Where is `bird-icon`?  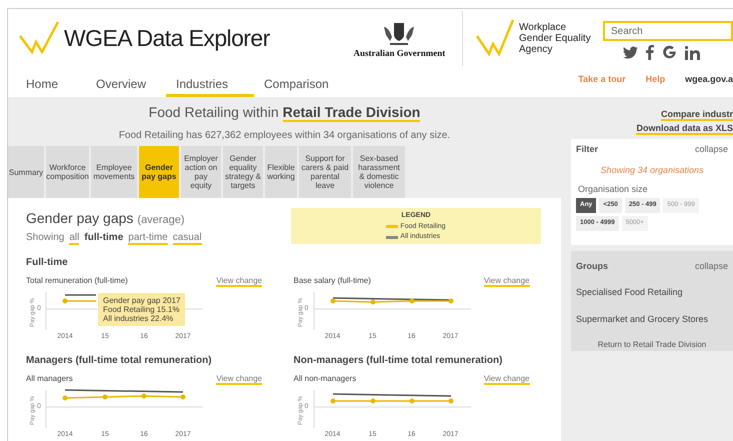
bird-icon is located at coordinates (630, 52).